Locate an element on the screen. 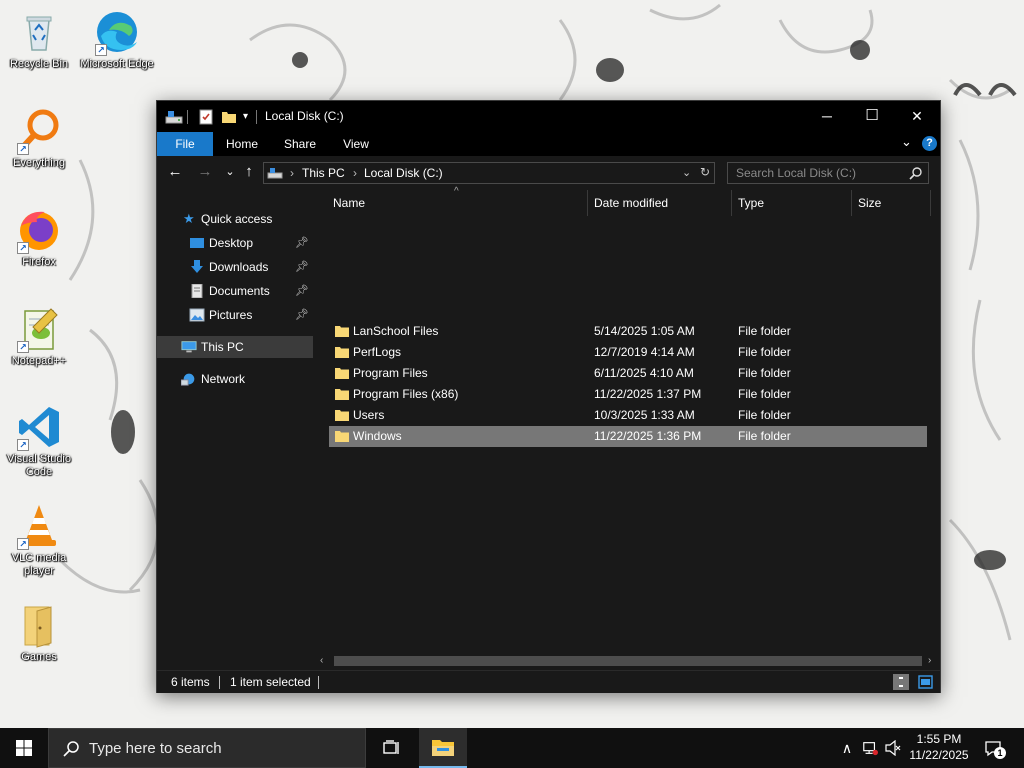 The image size is (1024, 768). volume-muted-icon is located at coordinates (893, 748).